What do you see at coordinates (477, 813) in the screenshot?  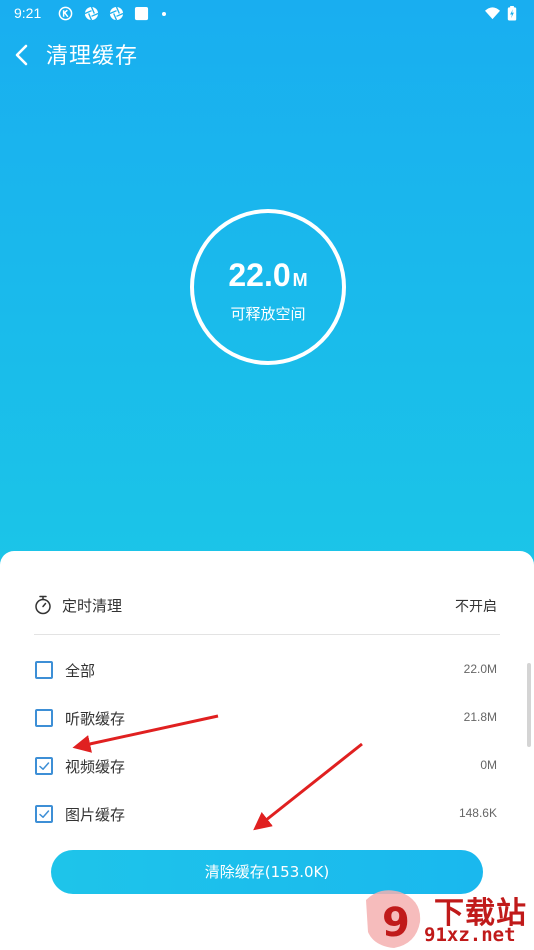 I see `cache-item-size: 148.6K` at bounding box center [477, 813].